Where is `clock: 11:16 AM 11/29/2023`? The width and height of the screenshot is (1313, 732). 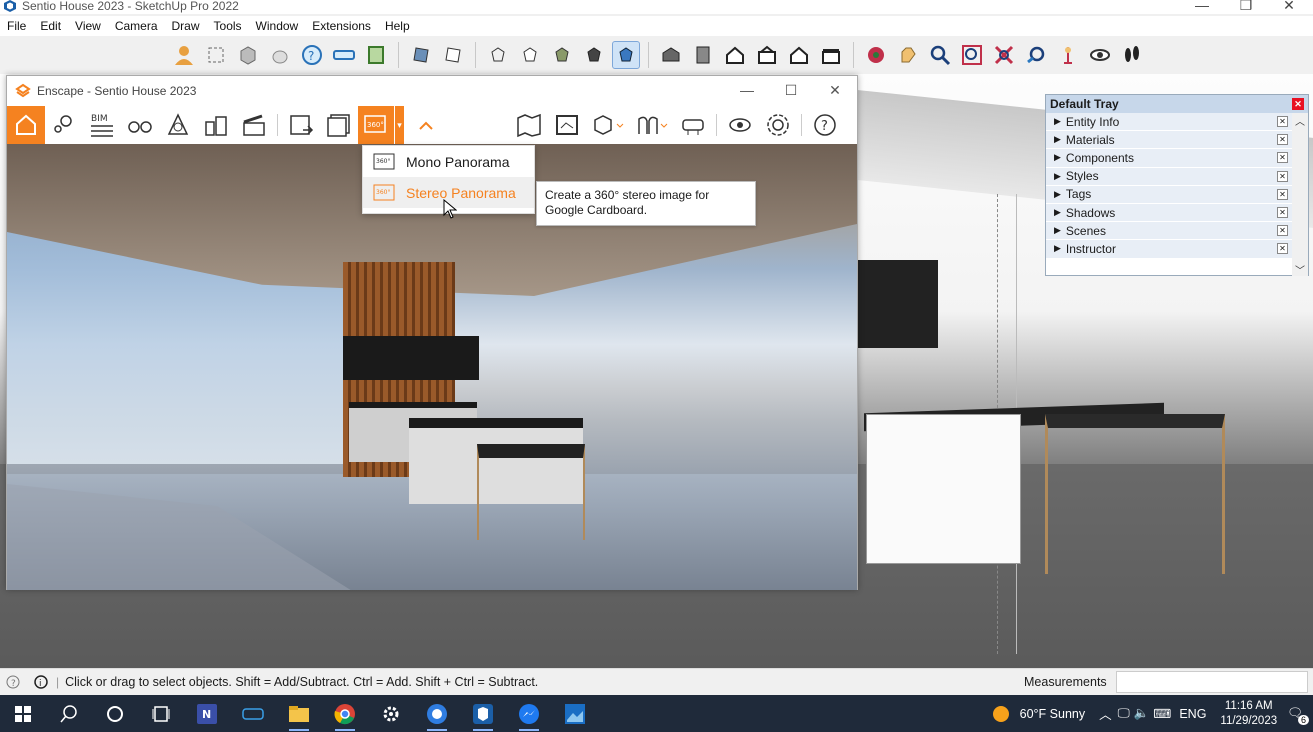 clock: 11:16 AM 11/29/2023 is located at coordinates (1248, 714).